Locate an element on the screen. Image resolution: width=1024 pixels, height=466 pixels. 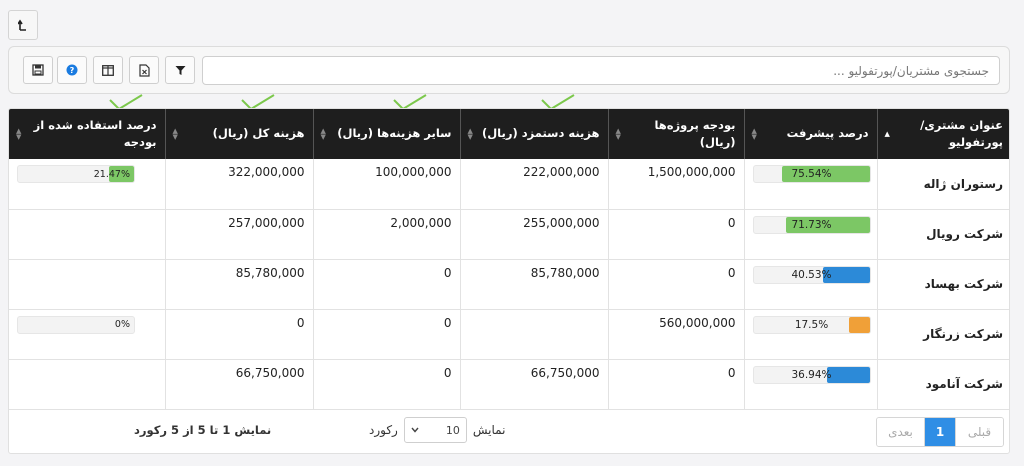
cell-labor: 85,780,000 is located at coordinates (533, 284).